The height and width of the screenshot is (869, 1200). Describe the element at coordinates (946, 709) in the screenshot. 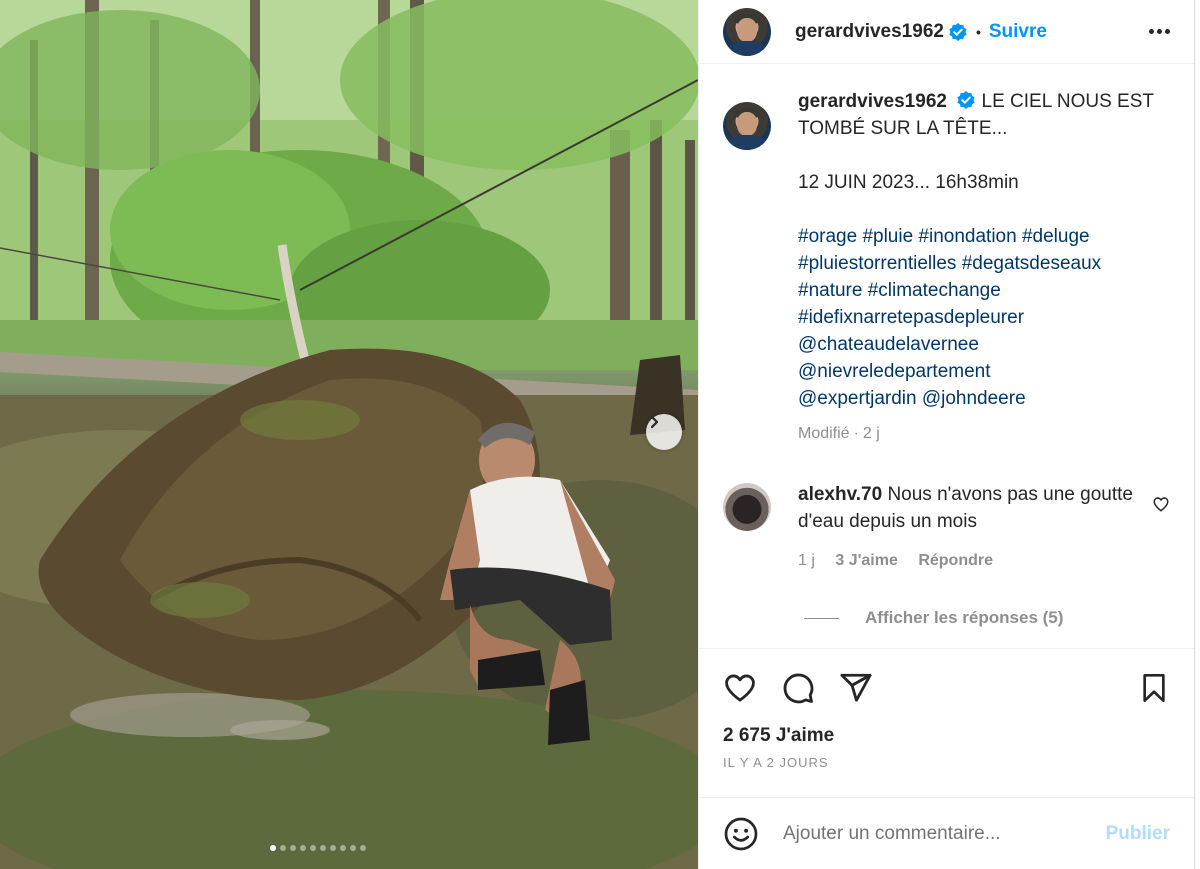

I see `post-actions: 2 675 J'aime IL Y A 2 JOURS` at that location.